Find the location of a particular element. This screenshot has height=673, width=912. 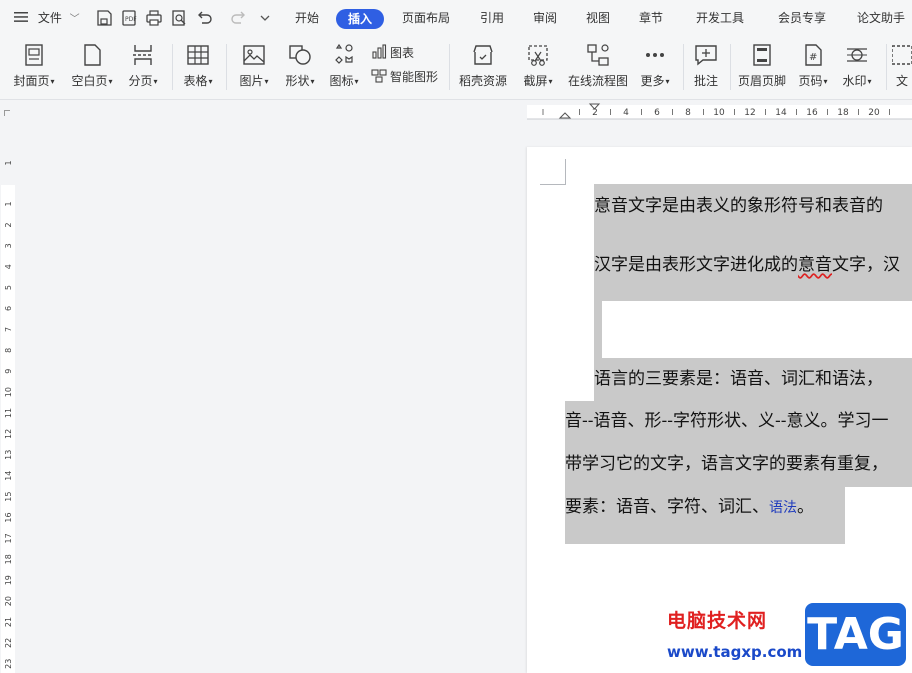

picture-button: 图片▾ is located at coordinates (254, 67).